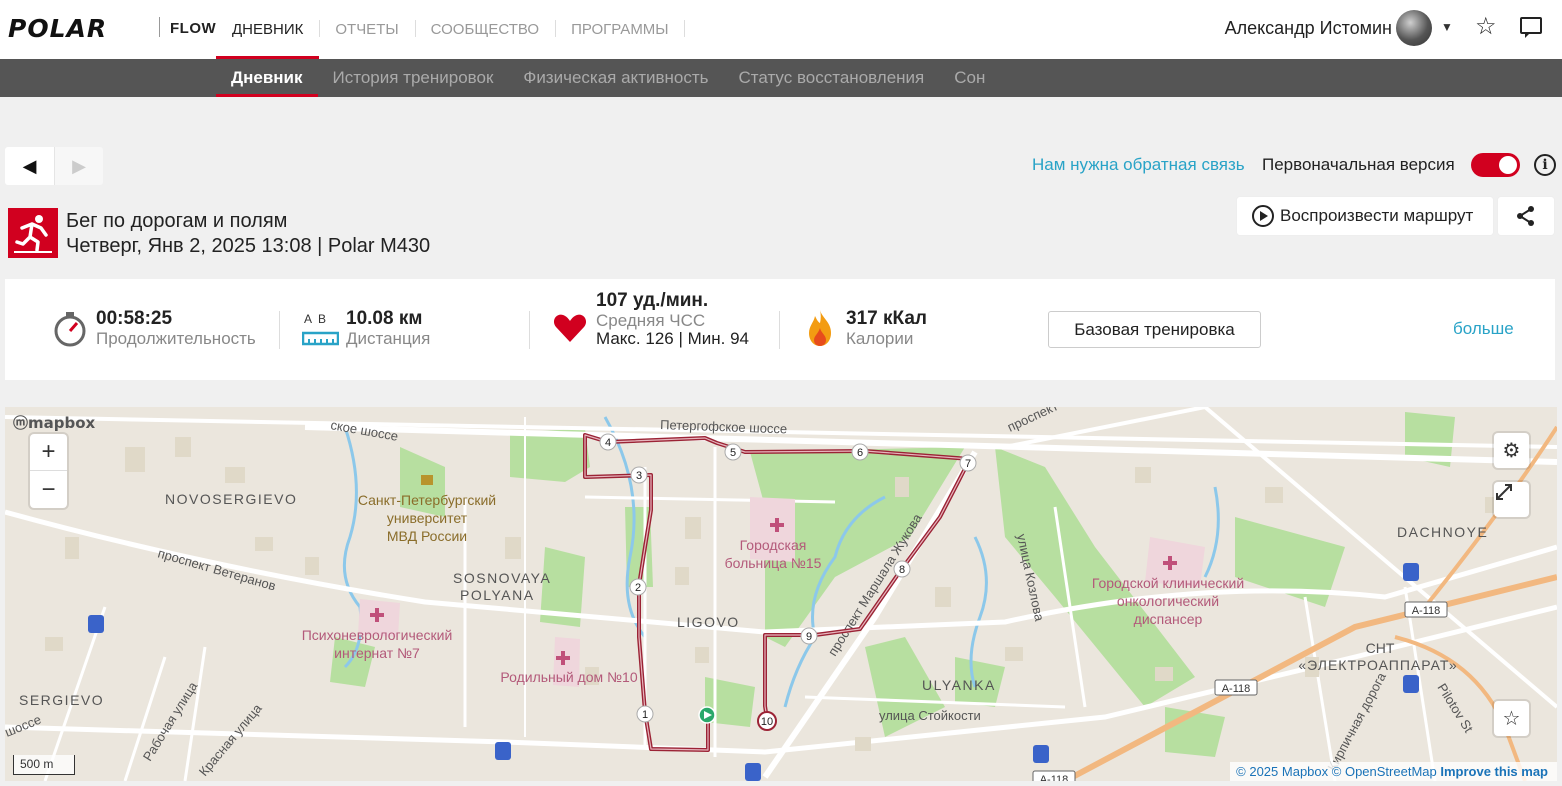  I want to click on map-label-street: улица Стойкости, so click(930, 715).